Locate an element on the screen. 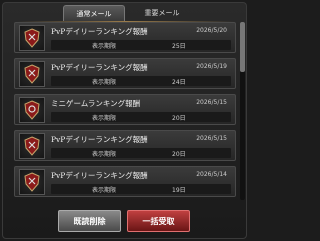 Image resolution: width=320 pixels, height=241 pixels. tab-normal-mail: 通常メール is located at coordinates (94, 13).